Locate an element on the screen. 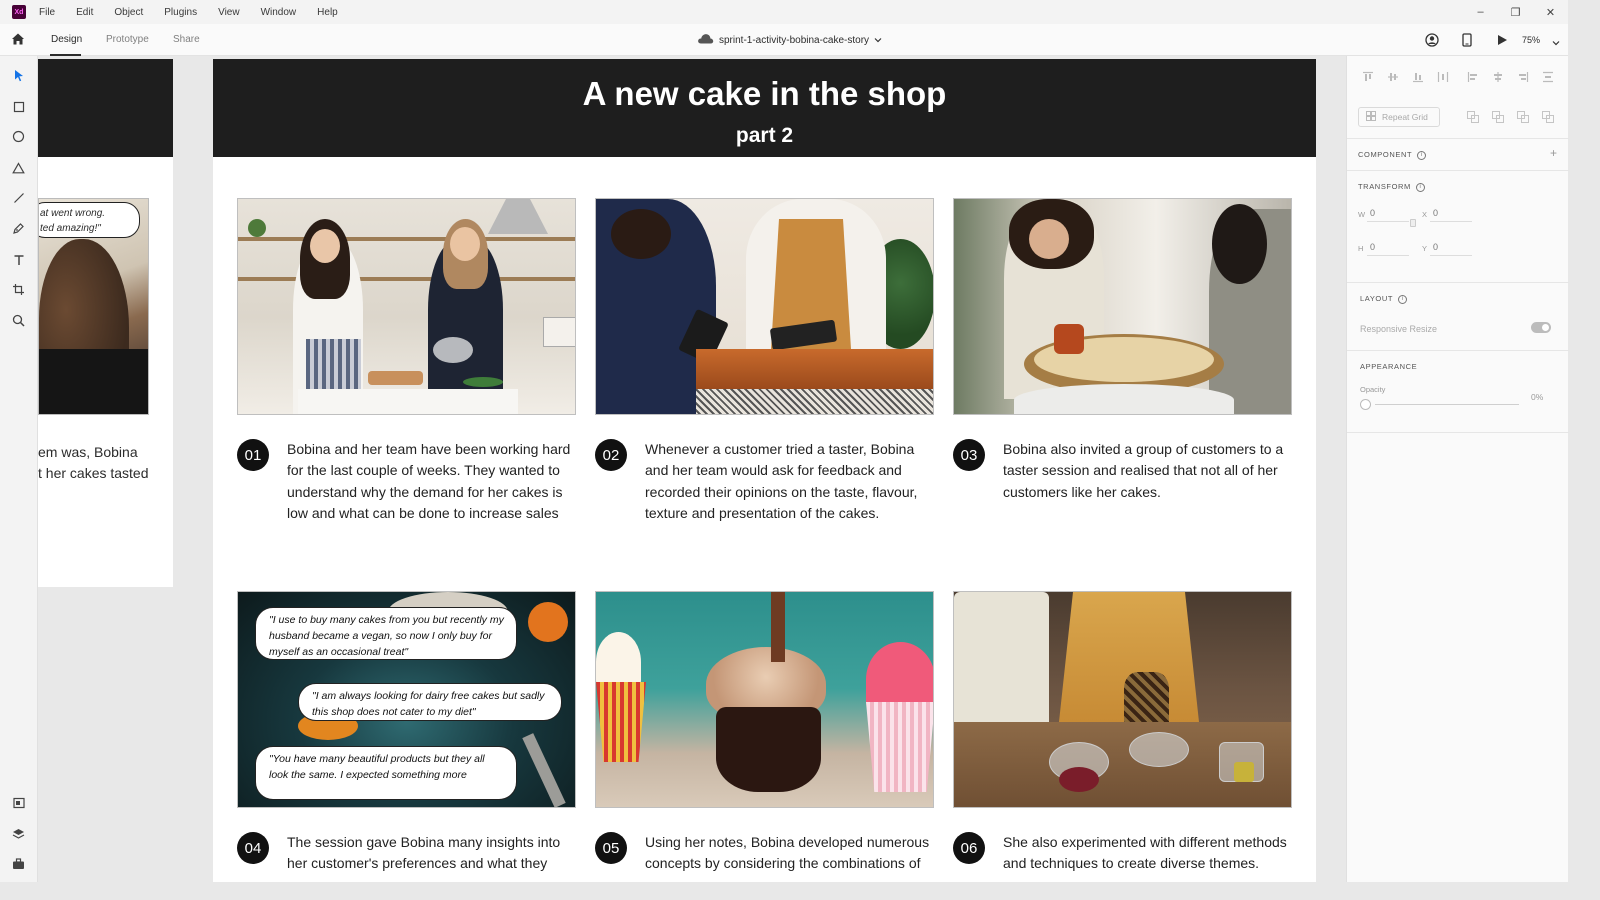  y-input: 0 is located at coordinates (1435, 247).